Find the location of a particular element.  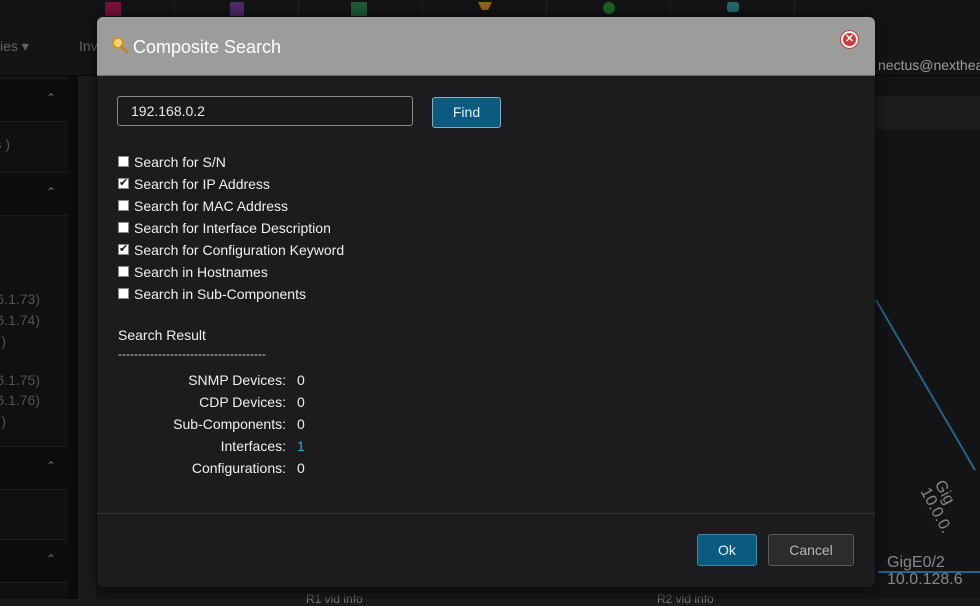

search-option: Search for IP Address is located at coordinates (194, 185).